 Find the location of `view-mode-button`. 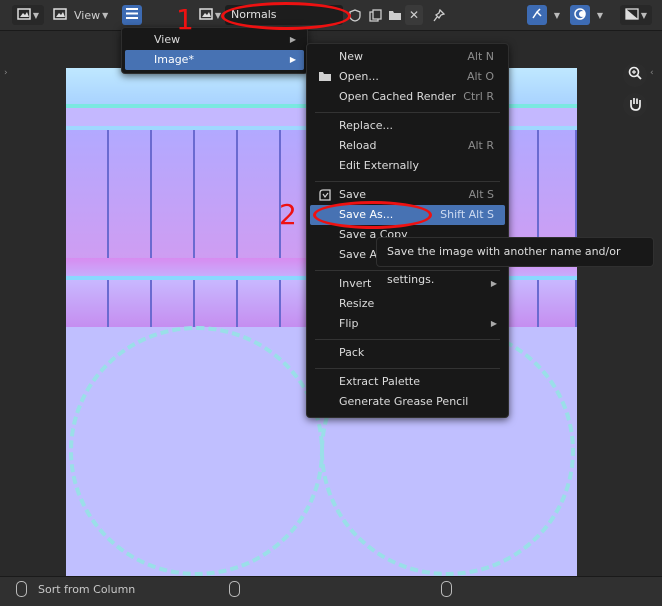

view-mode-button is located at coordinates (60, 15).